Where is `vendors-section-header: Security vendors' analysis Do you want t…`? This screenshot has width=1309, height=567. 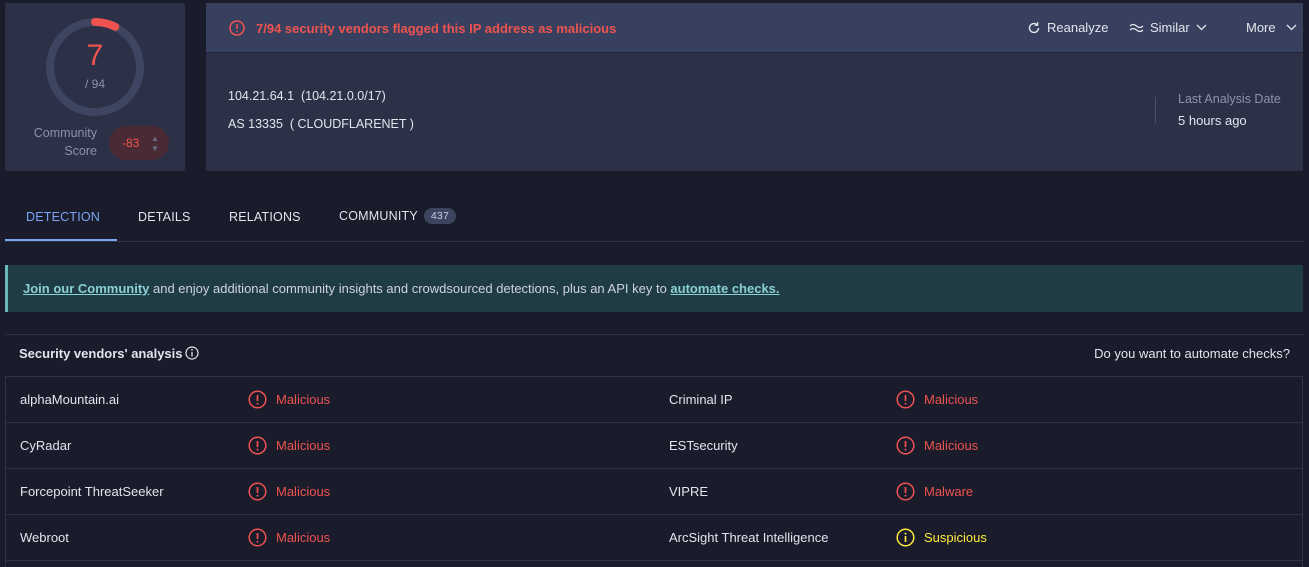 vendors-section-header: Security vendors' analysis Do you want t… is located at coordinates (654, 355).